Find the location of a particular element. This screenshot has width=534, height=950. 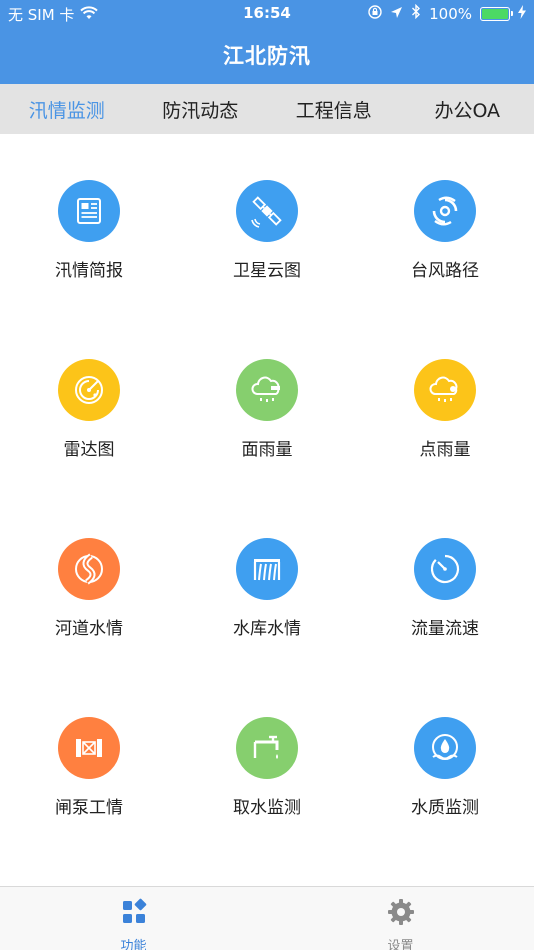

radar-icon is located at coordinates (89, 390).